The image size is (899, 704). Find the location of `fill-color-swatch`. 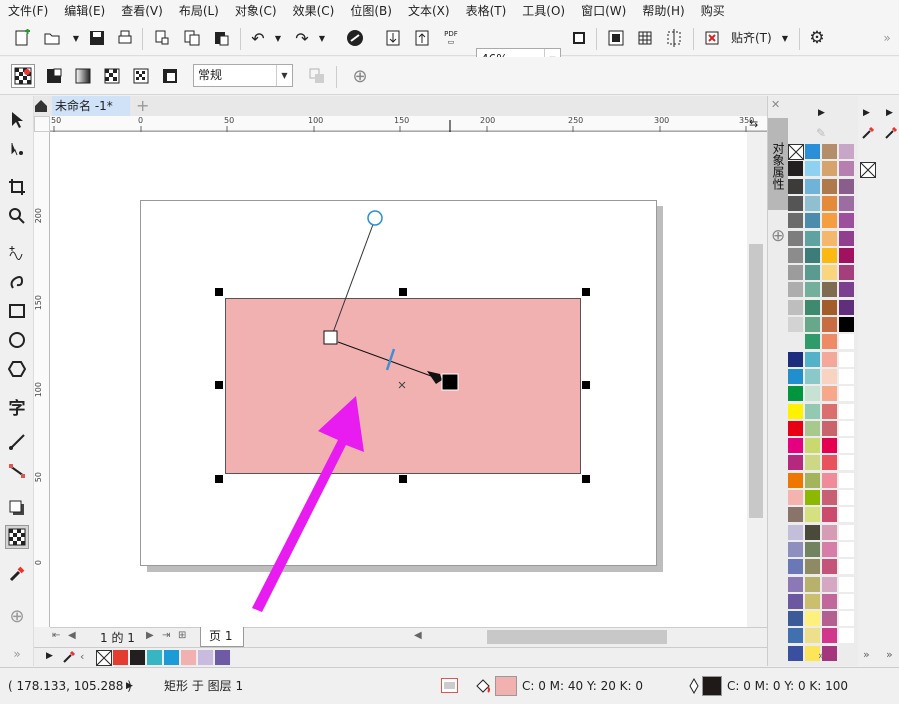

fill-color-swatch is located at coordinates (506, 686).